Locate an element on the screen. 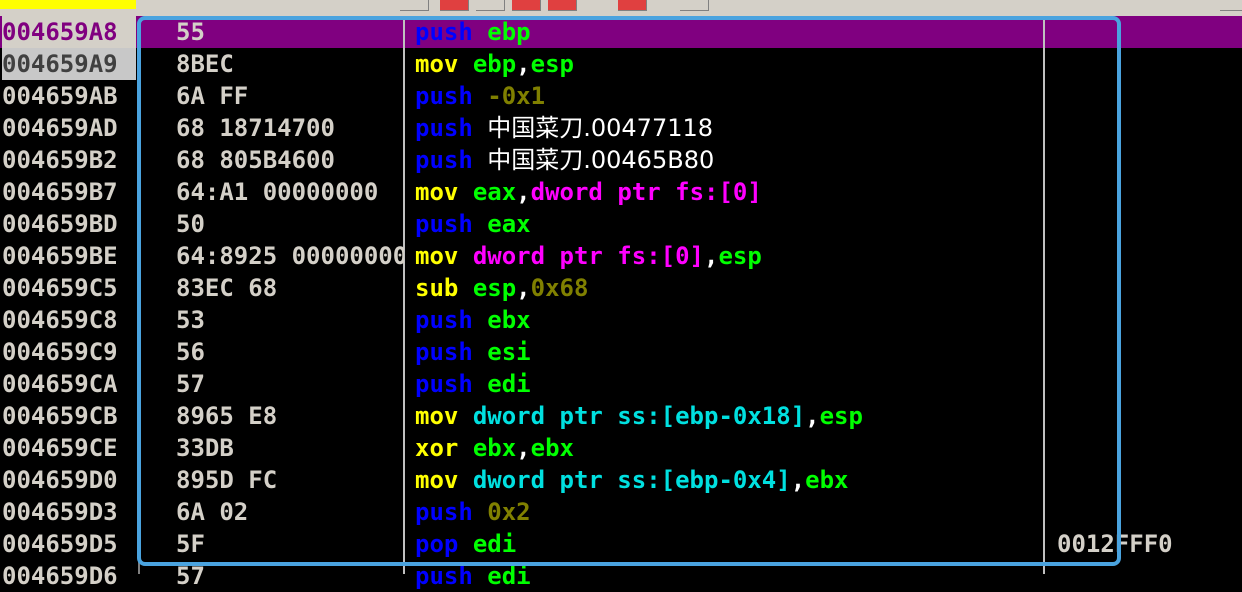  instruction-token: esi is located at coordinates (509, 352).